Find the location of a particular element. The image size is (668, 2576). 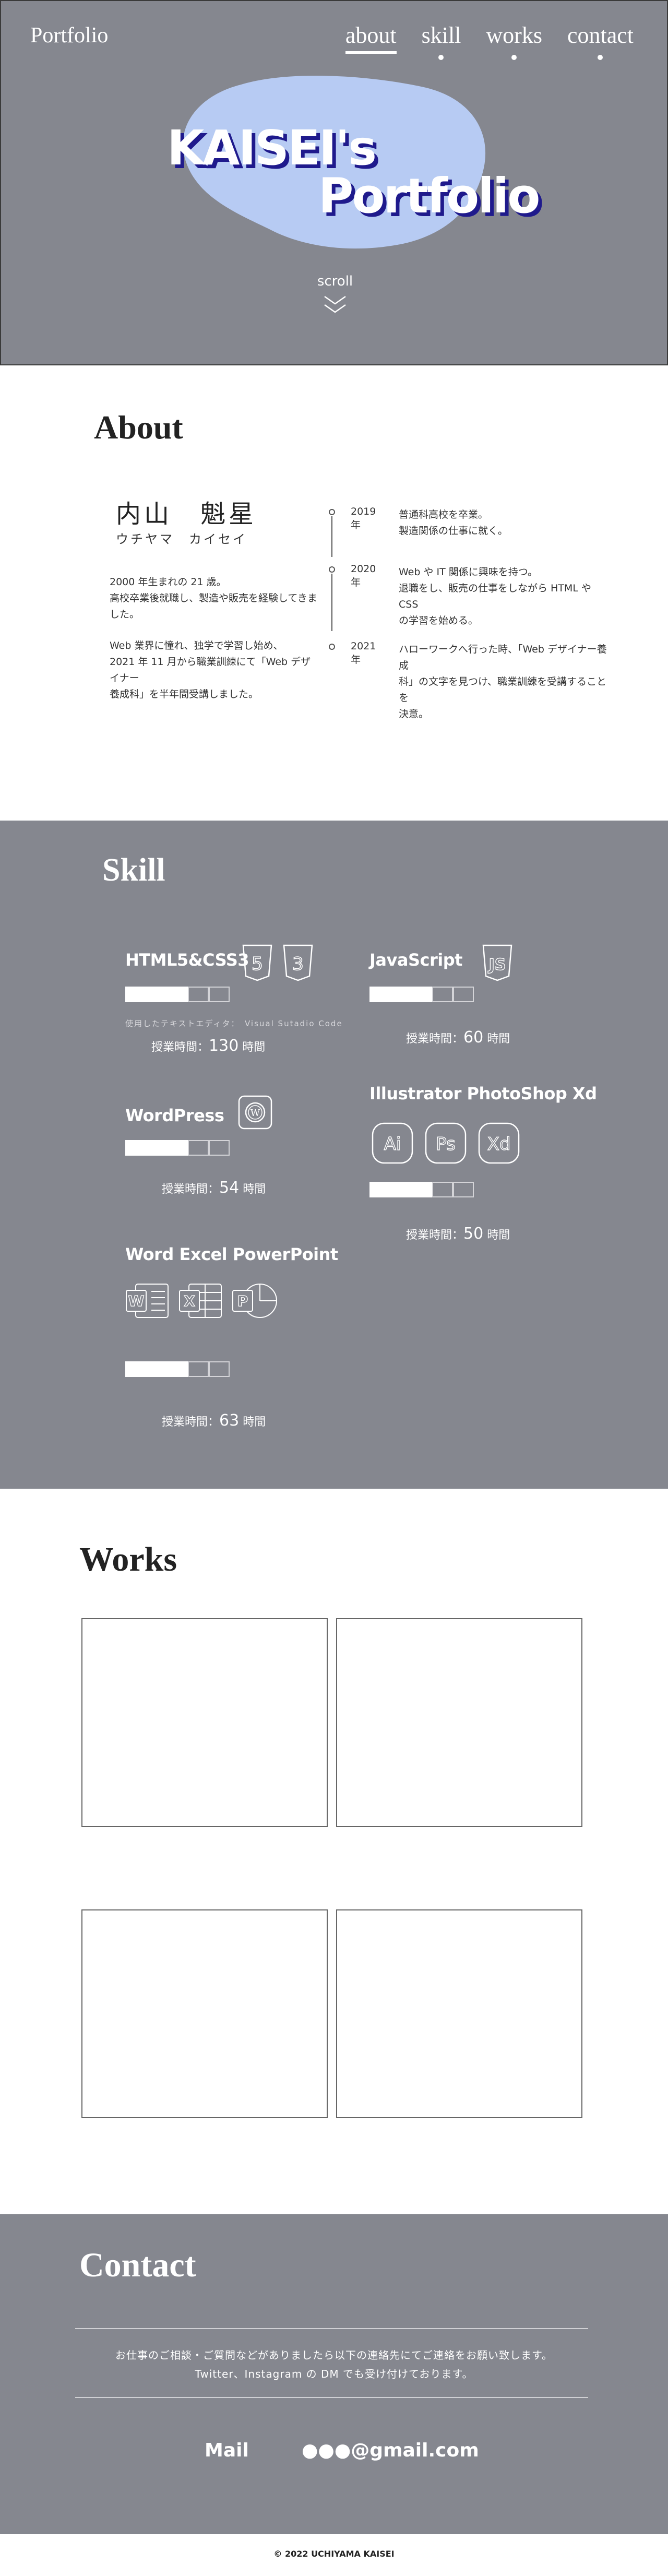

skill-hours: 授業時間：60 時間 is located at coordinates (458, 1037).